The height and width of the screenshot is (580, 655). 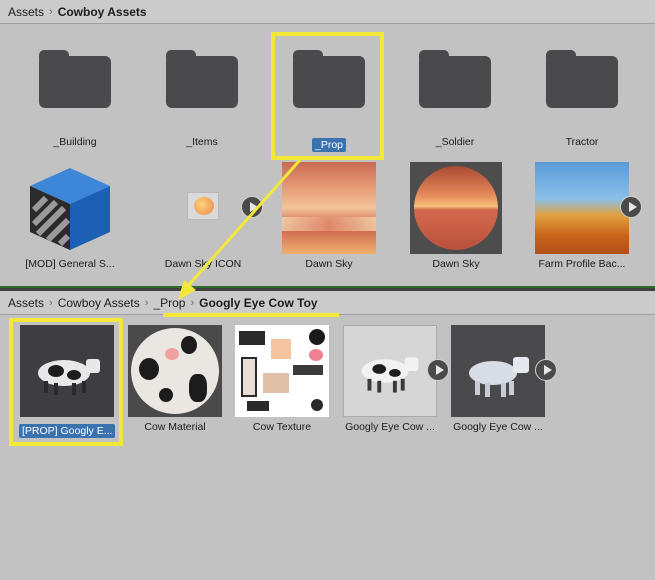 I want to click on cube-prefab-icon, so click(x=70, y=208).